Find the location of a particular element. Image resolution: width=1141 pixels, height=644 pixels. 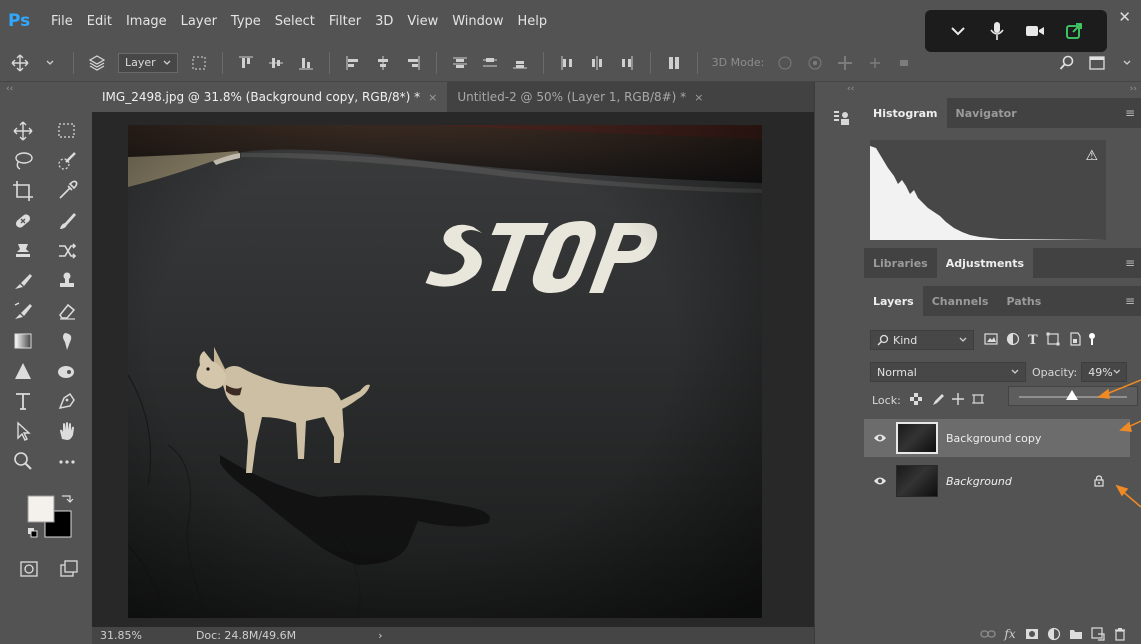

layer-row-background: Background is located at coordinates (997, 481).